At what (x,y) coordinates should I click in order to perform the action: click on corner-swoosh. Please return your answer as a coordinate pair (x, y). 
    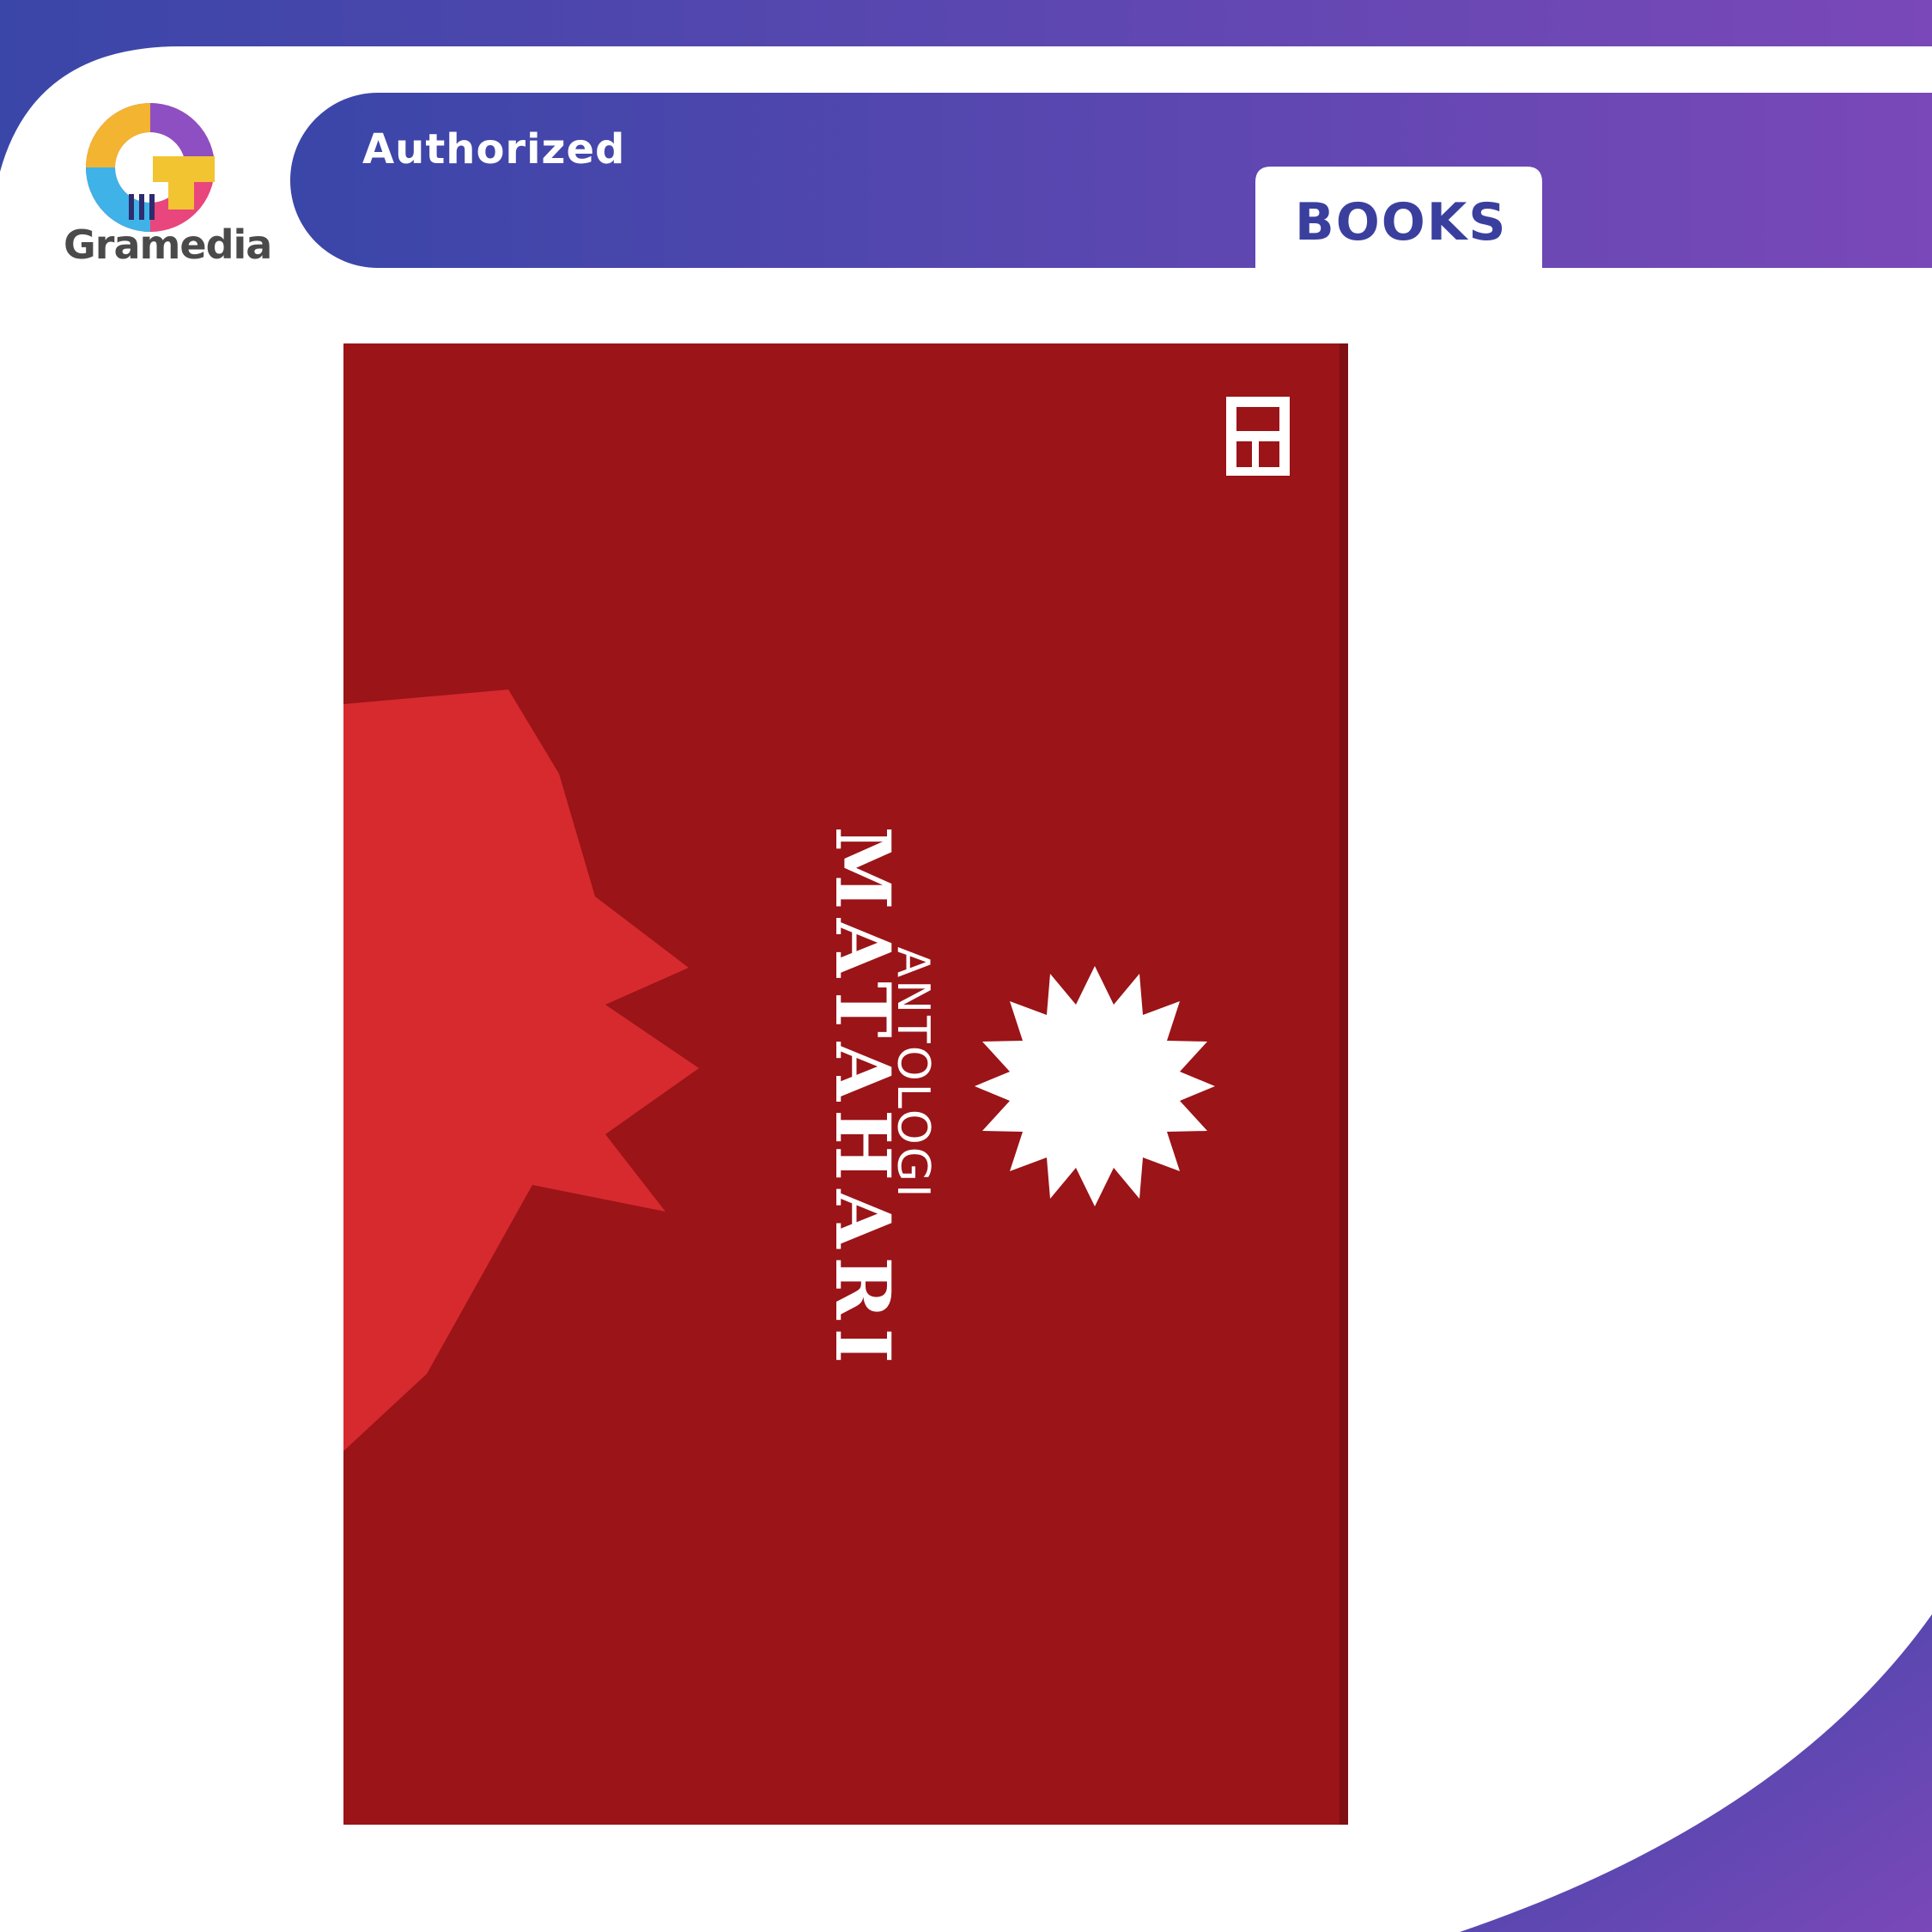
    Looking at the image, I should click on (1696, 1773).